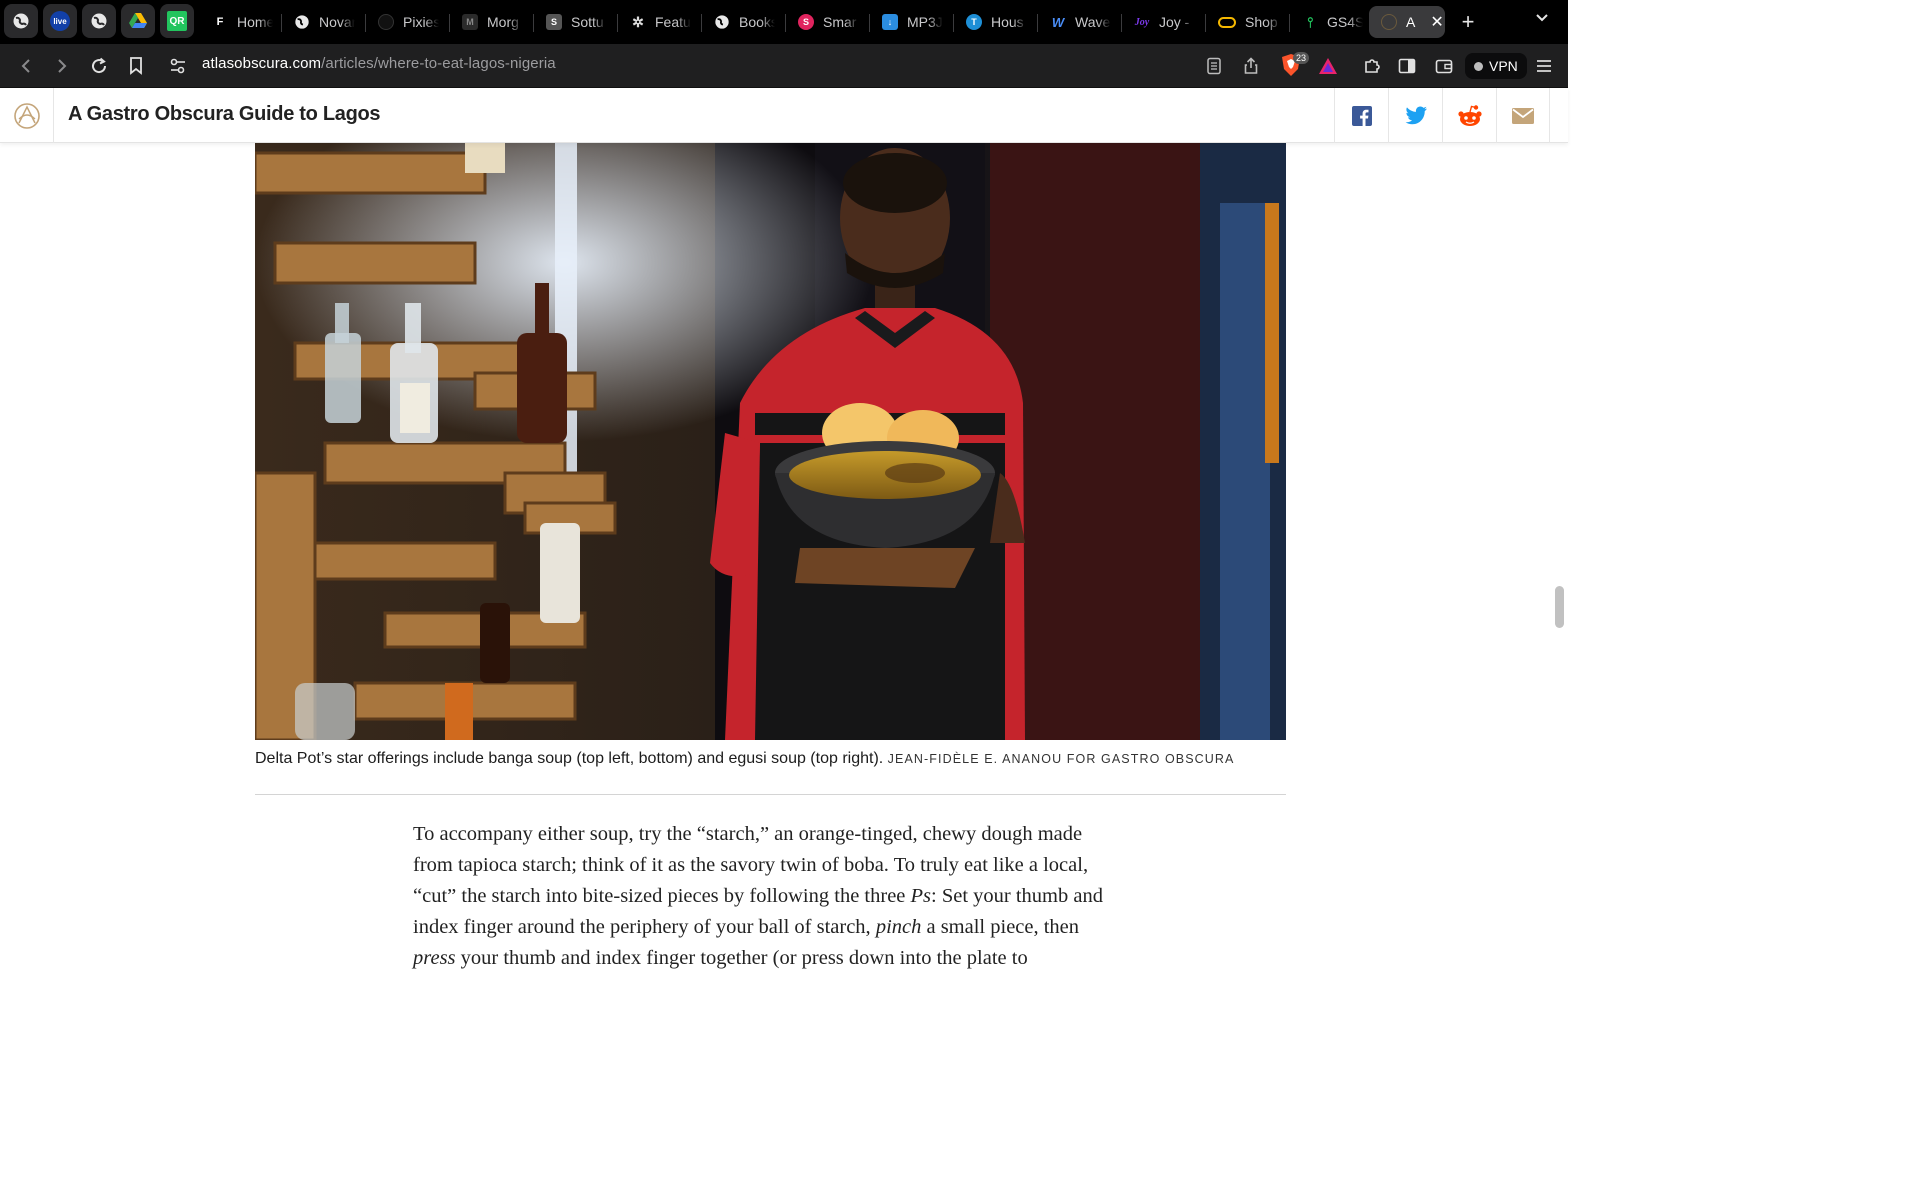  I want to click on shield-count-badge: 23, so click(1301, 58).